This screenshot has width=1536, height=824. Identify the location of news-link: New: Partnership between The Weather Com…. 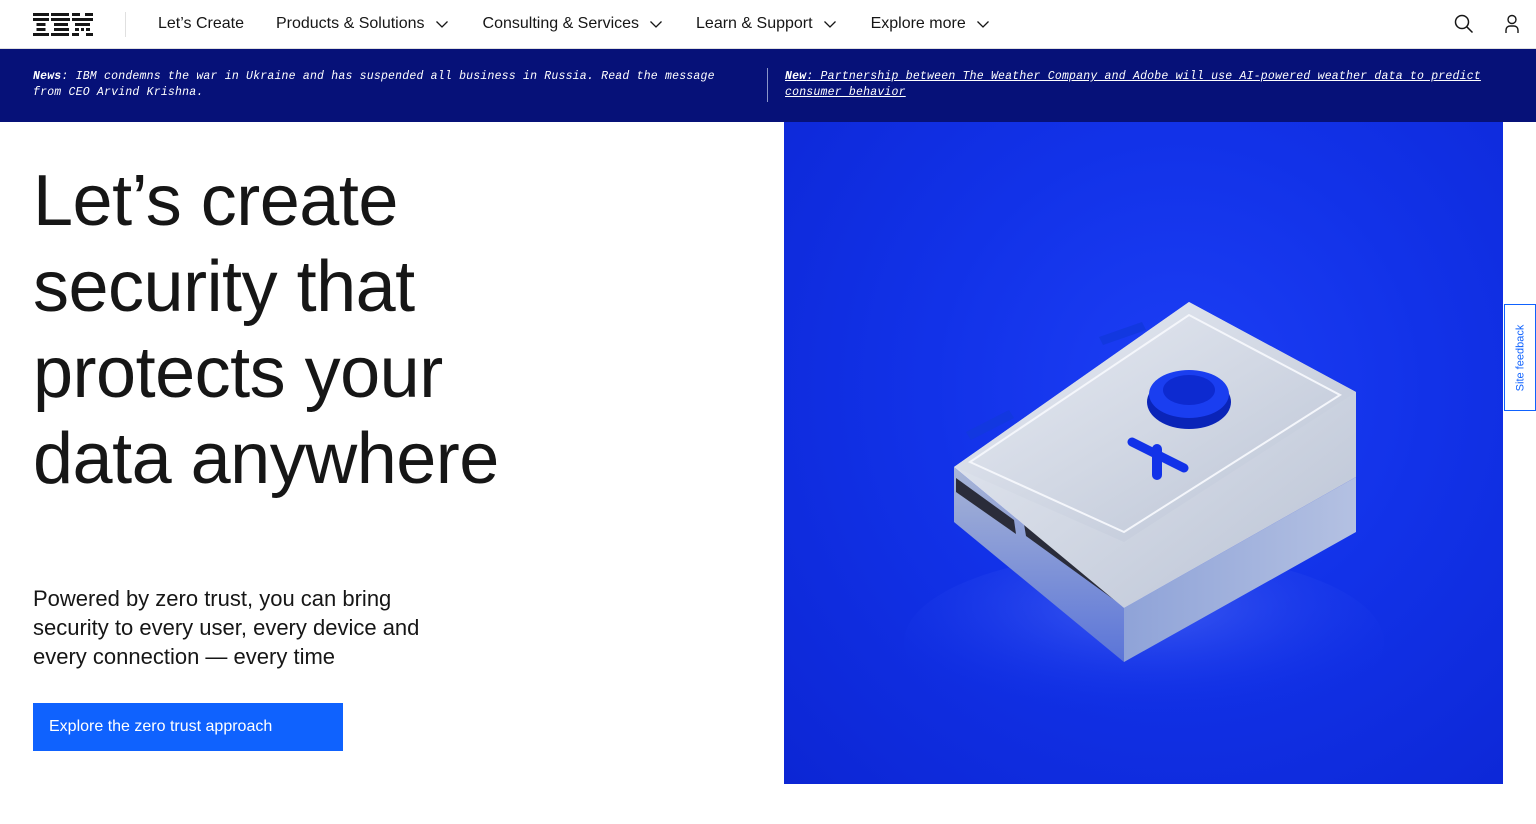
(1133, 84).